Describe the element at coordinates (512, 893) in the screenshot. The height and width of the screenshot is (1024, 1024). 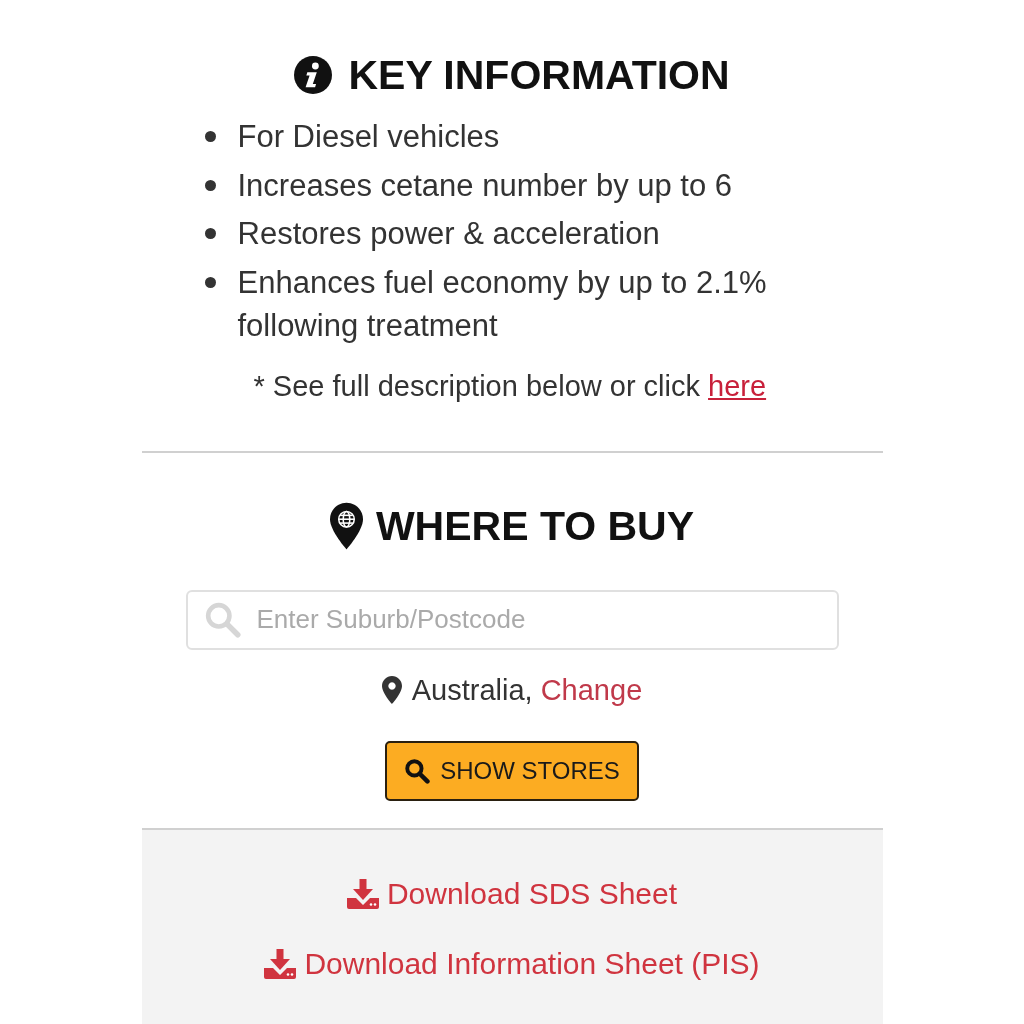
I see `download-link: Download SDS Sheet` at that location.